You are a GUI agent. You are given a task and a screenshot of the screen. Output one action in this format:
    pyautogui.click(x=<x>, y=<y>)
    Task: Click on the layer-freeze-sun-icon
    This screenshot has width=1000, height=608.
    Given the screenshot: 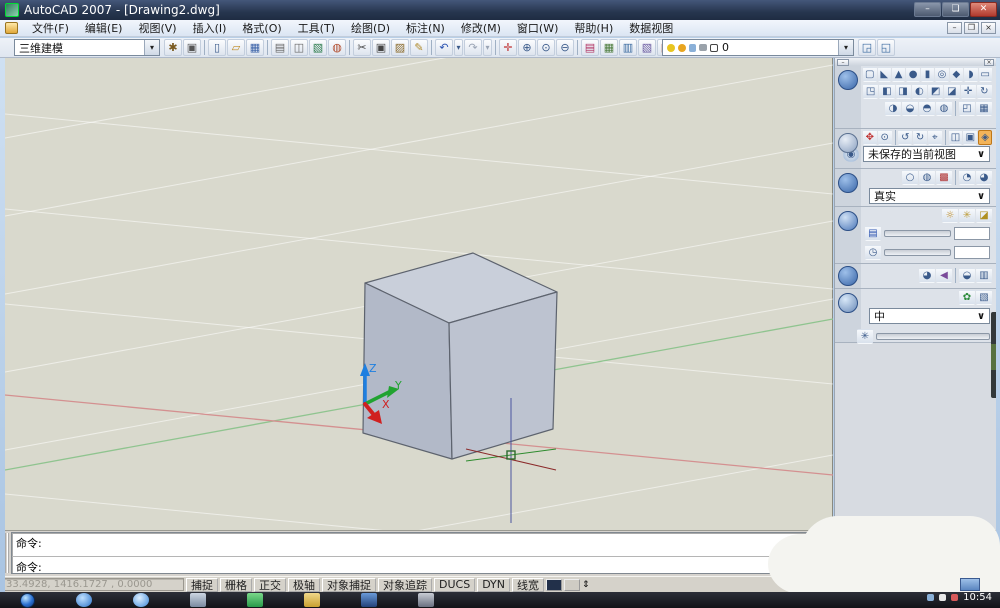 What is the action you would take?
    pyautogui.click(x=682, y=47)
    